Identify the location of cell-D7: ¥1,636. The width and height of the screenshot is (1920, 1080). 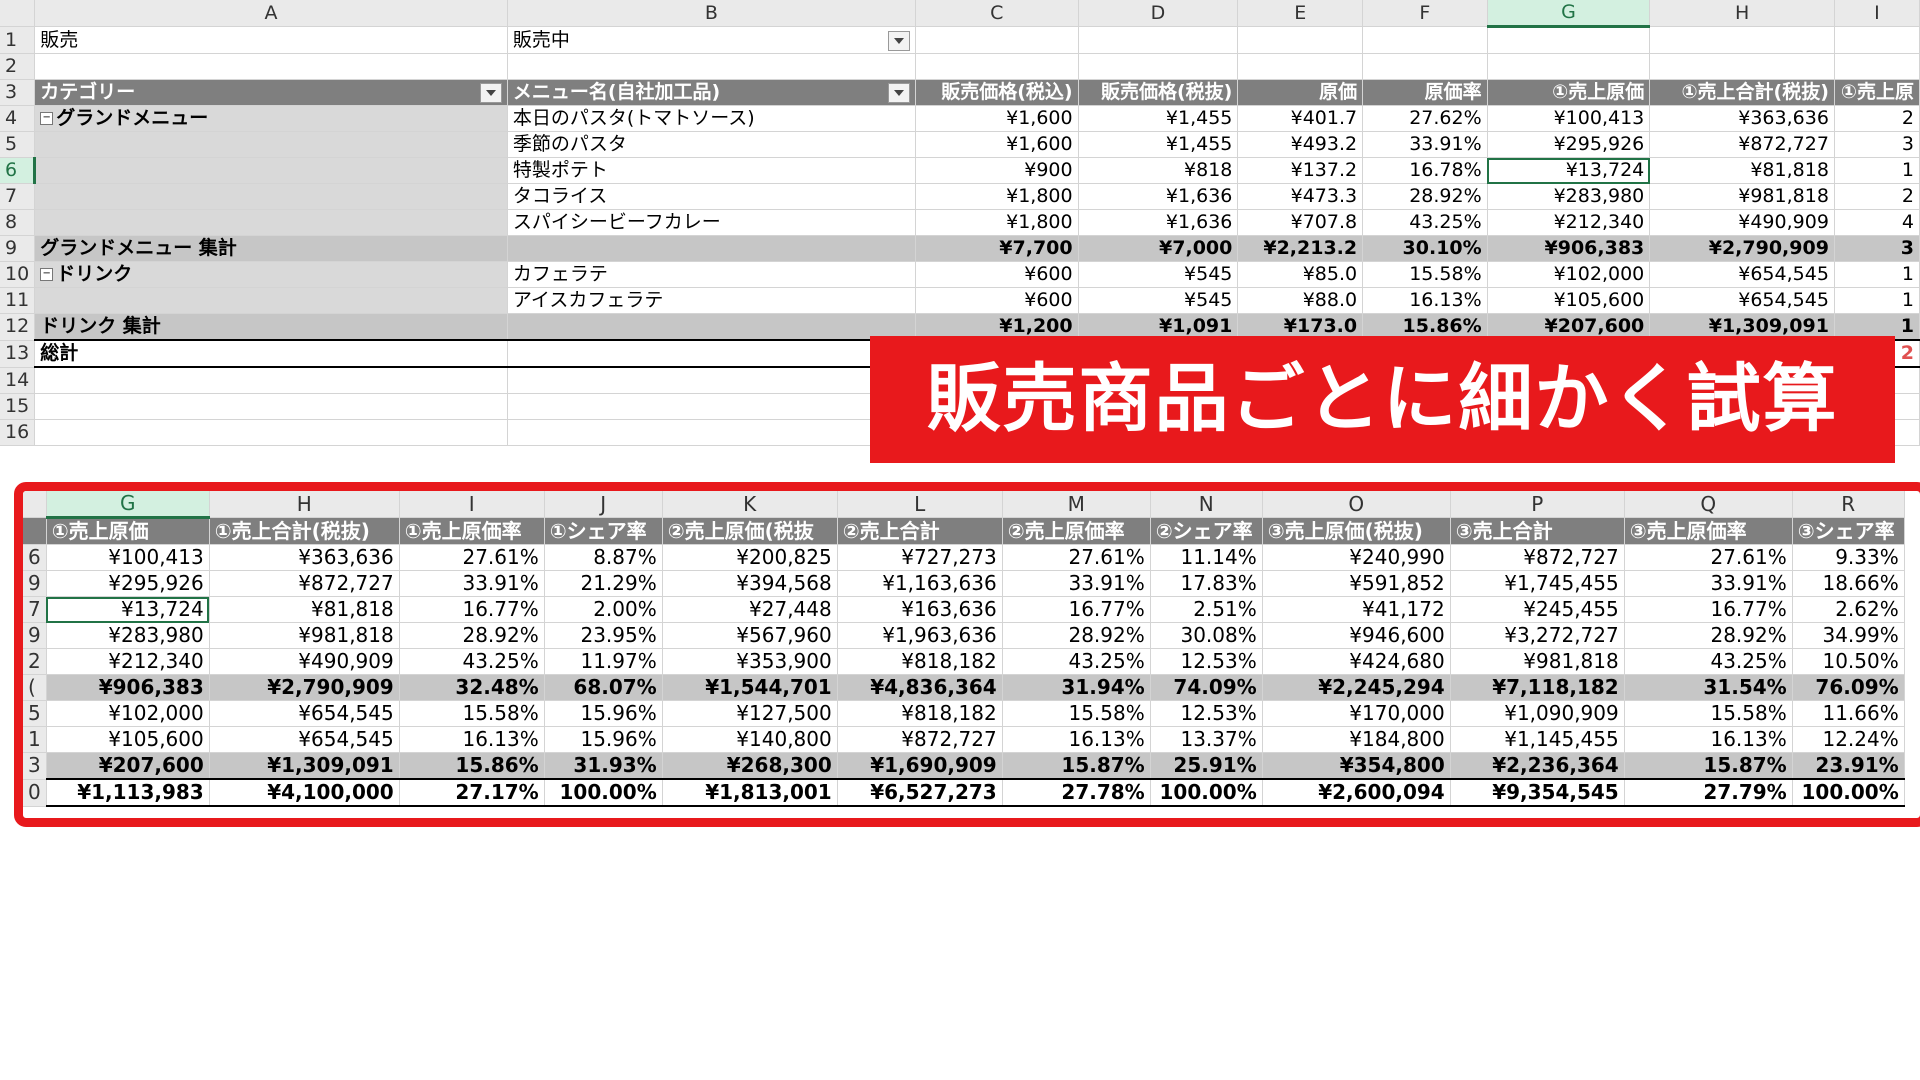
(1158, 196).